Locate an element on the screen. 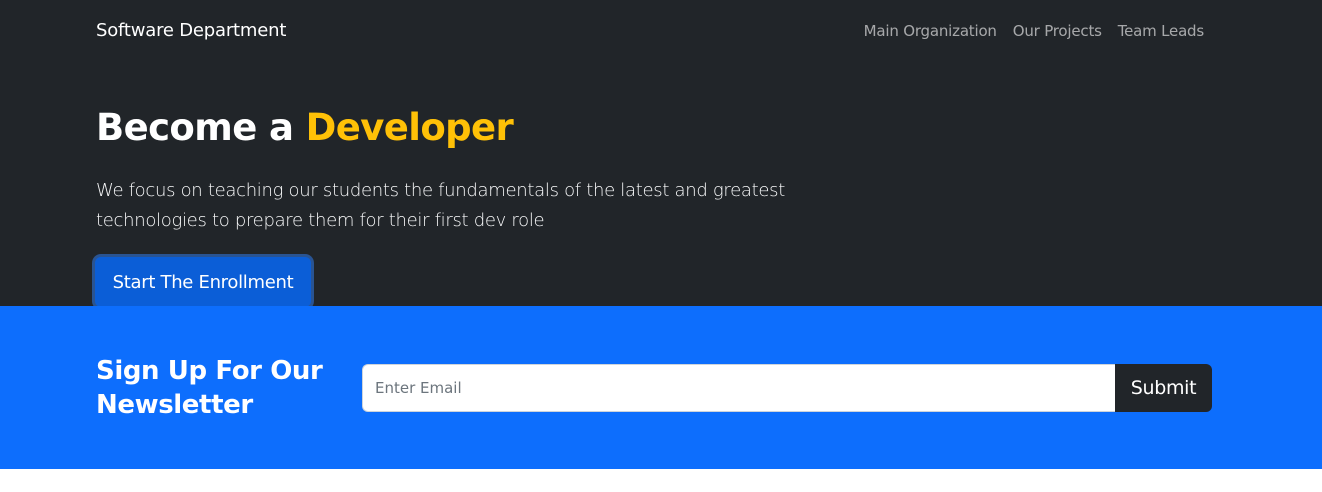 This screenshot has width=1322, height=492. newsletter-form: Submit is located at coordinates (787, 388).